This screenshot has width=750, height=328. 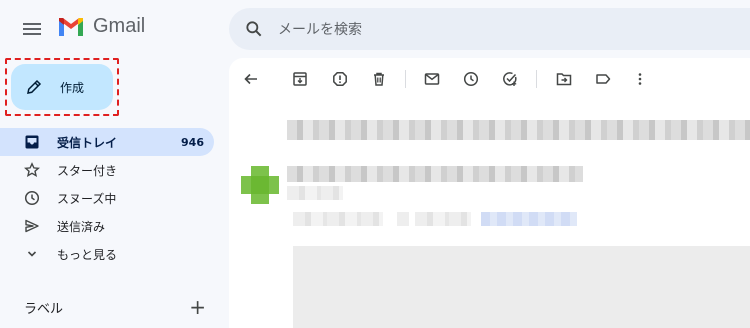 I want to click on sidebar-item-label: 送信済み, so click(x=81, y=226).